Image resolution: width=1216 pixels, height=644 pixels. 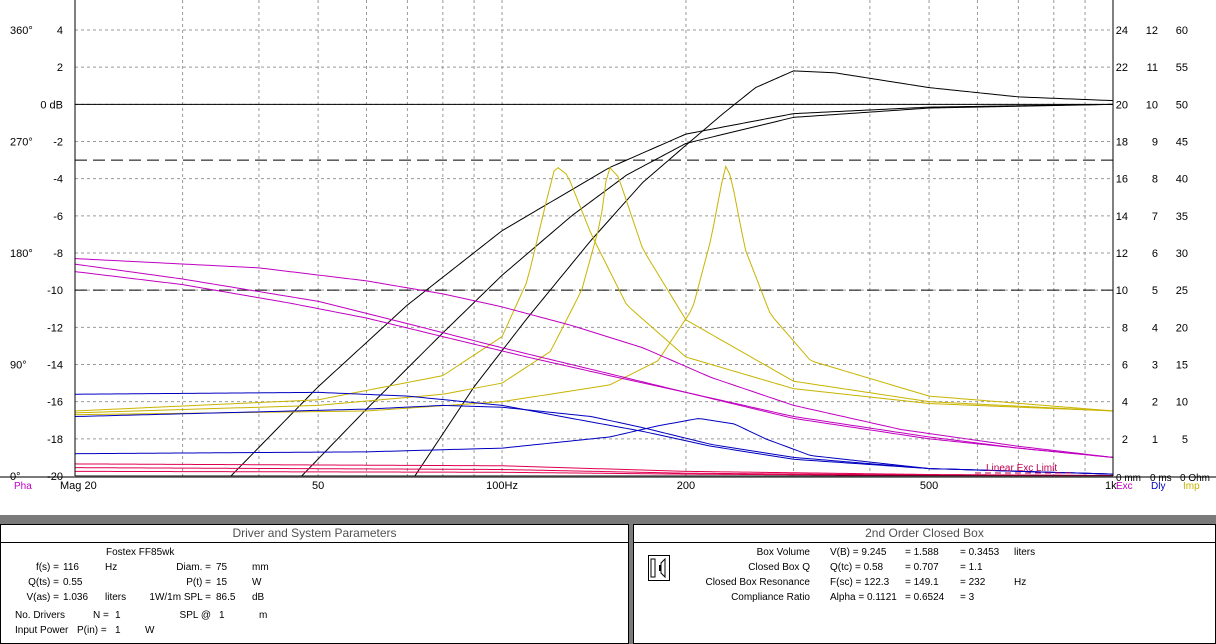 What do you see at coordinates (71, 568) in the screenshot?
I see `fs-value: 116` at bounding box center [71, 568].